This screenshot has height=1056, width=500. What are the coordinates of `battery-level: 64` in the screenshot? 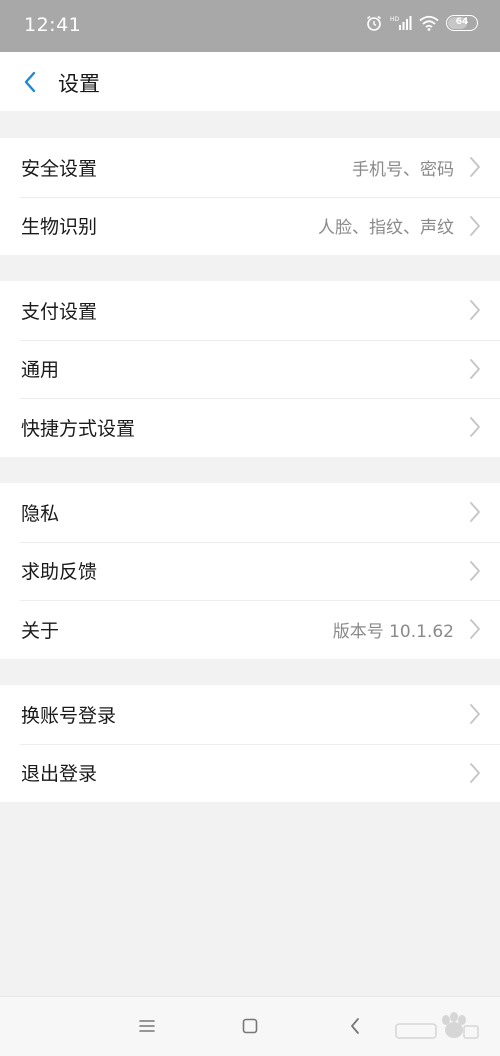 It's located at (462, 22).